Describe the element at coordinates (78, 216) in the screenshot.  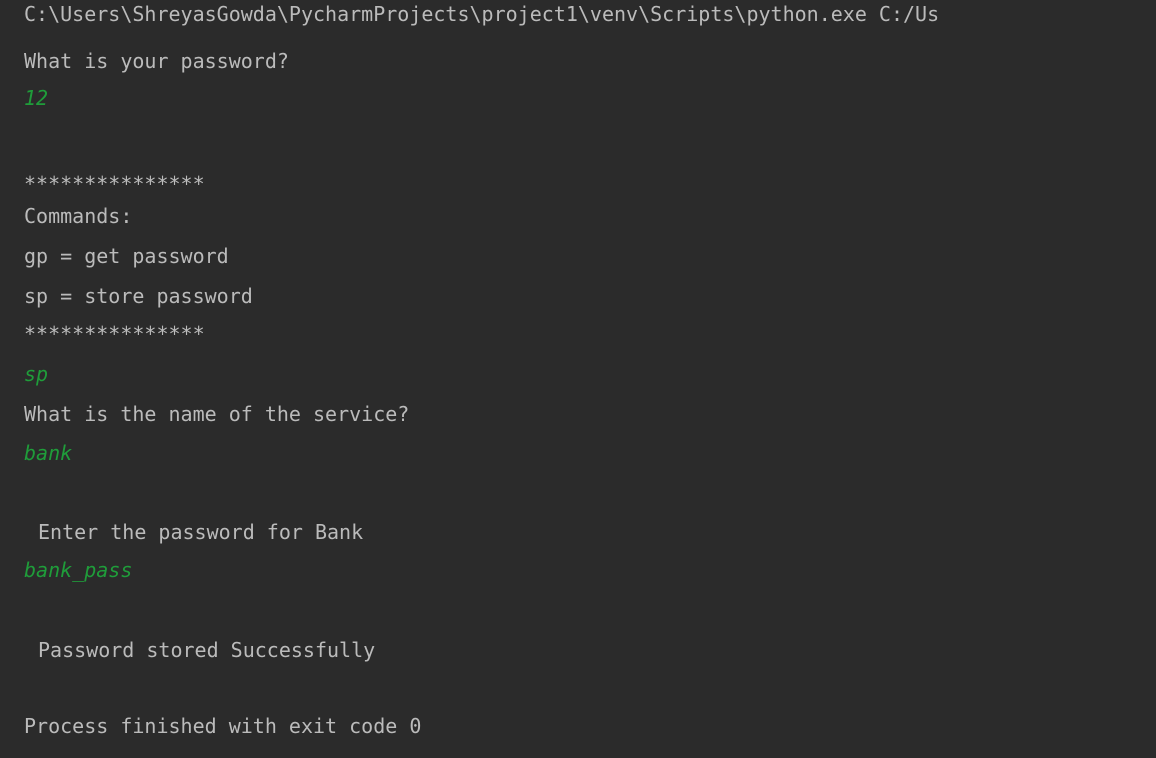
I see `console-commands-heading: Commands:` at that location.